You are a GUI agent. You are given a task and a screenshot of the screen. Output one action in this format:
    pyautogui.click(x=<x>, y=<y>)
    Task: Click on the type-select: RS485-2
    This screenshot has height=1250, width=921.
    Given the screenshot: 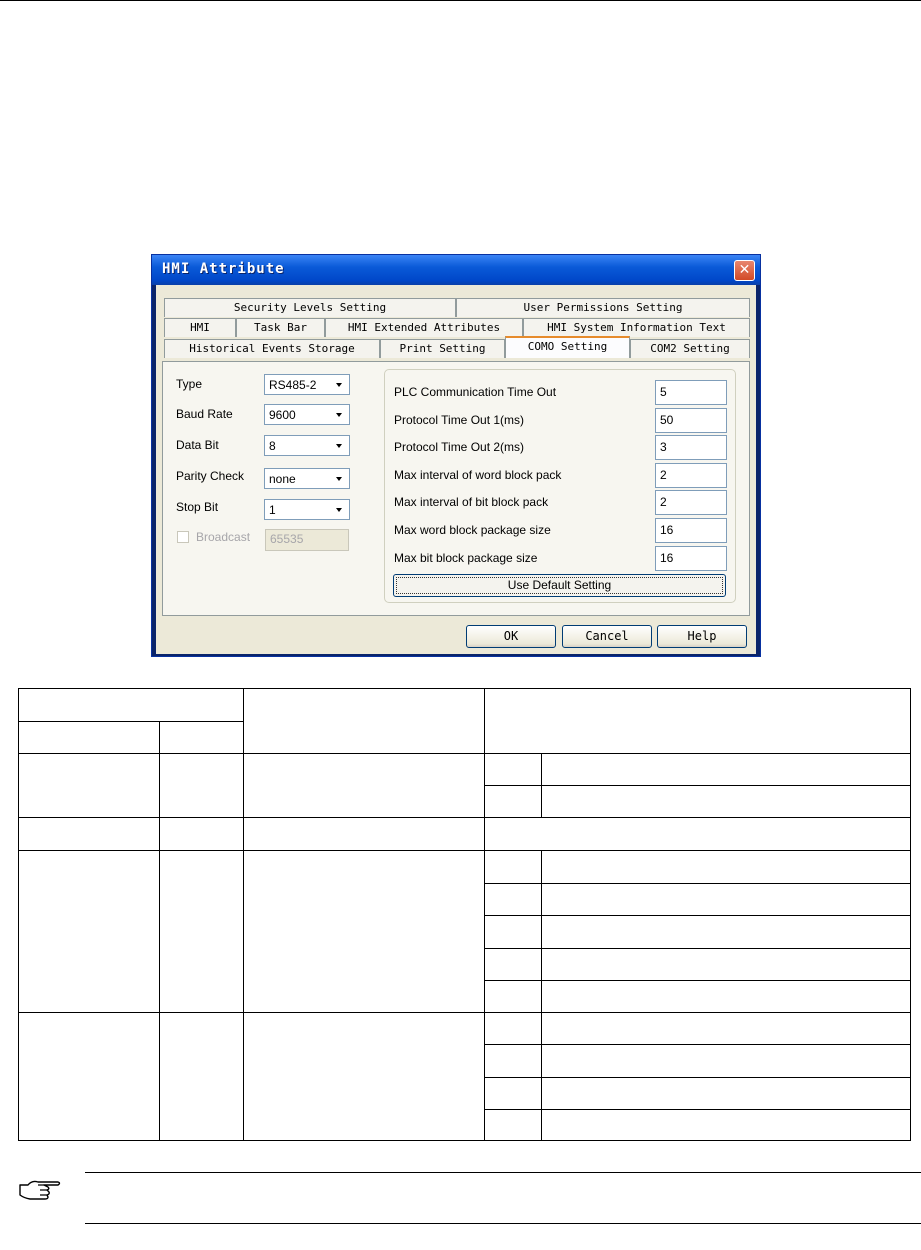 What is the action you would take?
    pyautogui.click(x=307, y=384)
    